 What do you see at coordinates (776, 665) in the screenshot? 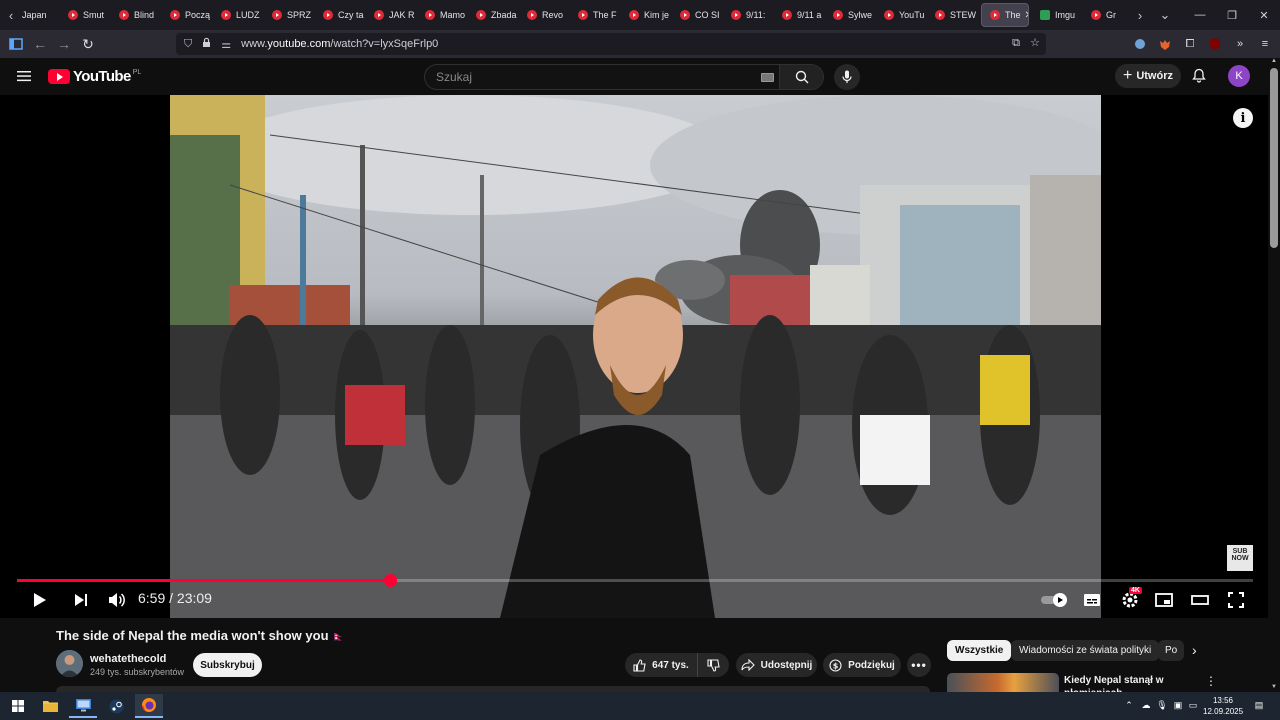
I see `share-button: Udostępnij` at bounding box center [776, 665].